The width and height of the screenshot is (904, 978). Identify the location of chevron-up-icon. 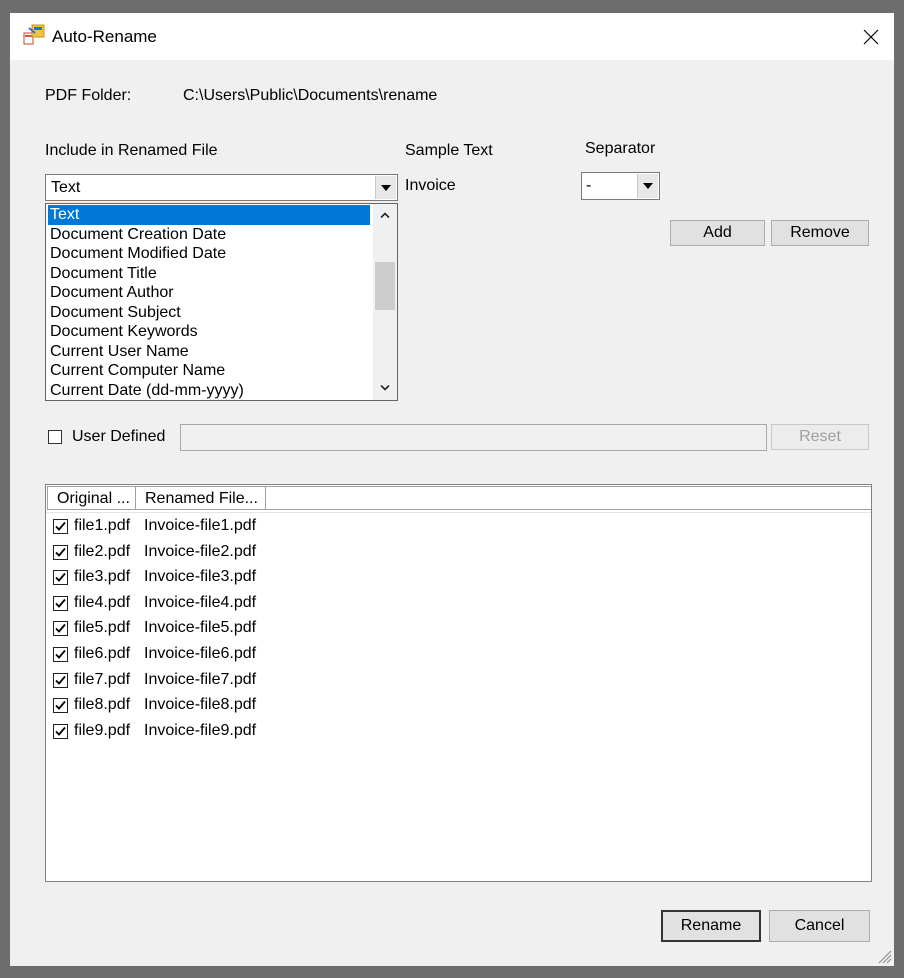
(385, 215).